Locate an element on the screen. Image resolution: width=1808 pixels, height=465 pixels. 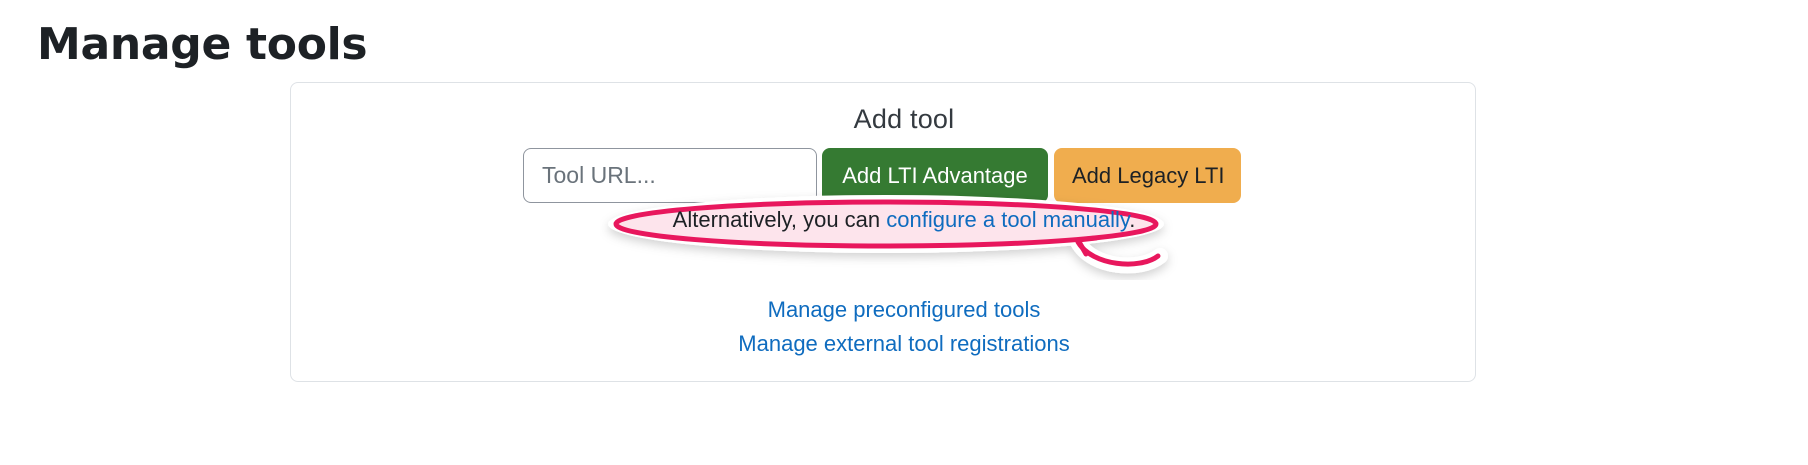
add-tool-heading: Add tool is located at coordinates (904, 119).